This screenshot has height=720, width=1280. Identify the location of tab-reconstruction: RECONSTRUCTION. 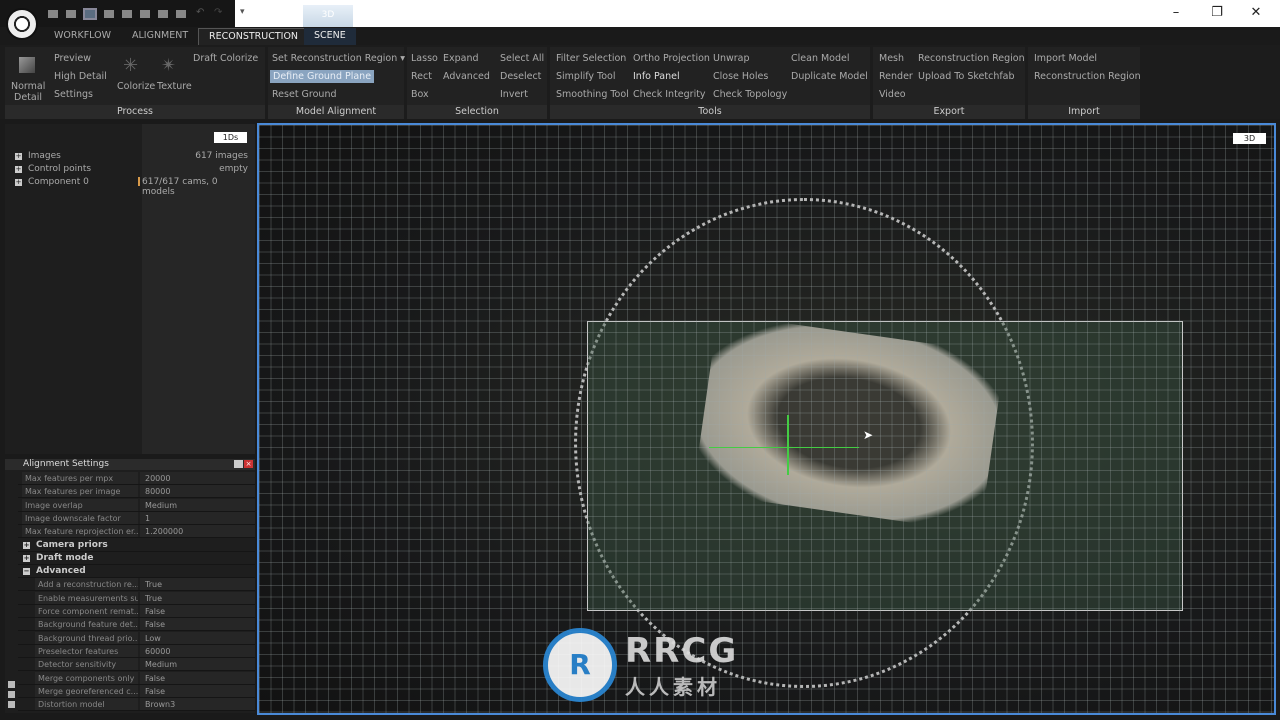
(254, 36).